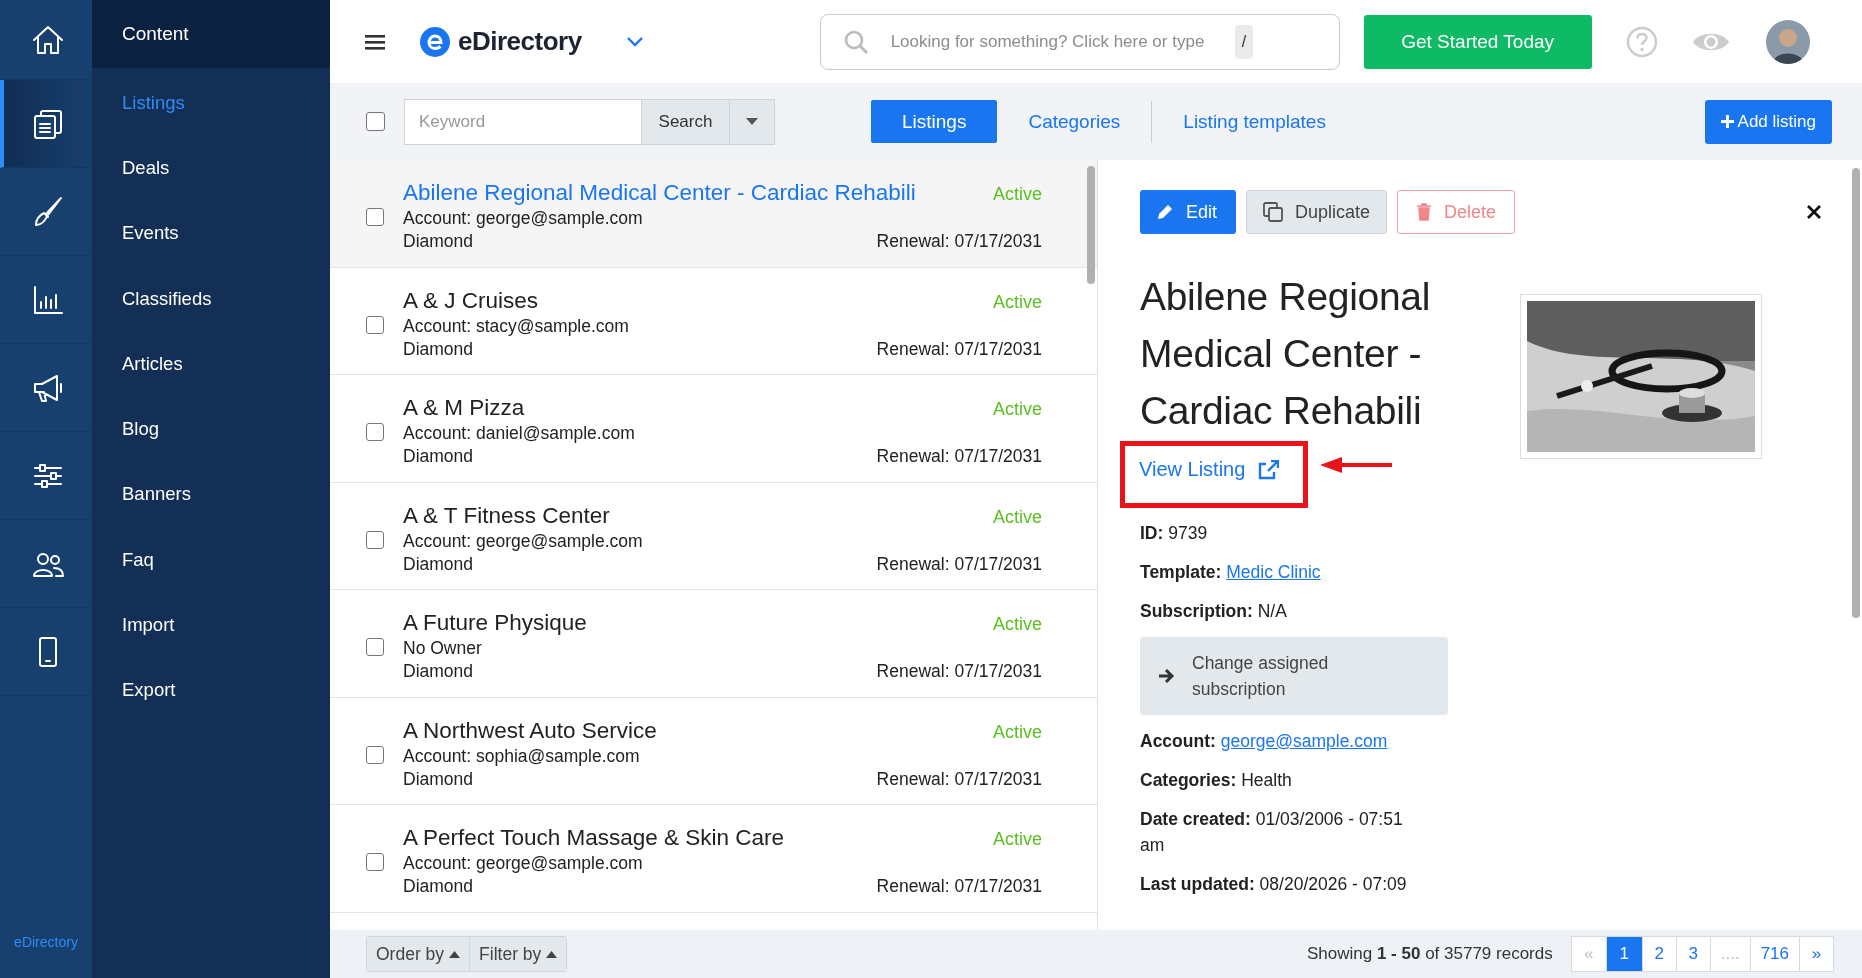 This screenshot has height=978, width=1862. Describe the element at coordinates (516, 326) in the screenshot. I see `account-text: Account: stacy@sample.com` at that location.